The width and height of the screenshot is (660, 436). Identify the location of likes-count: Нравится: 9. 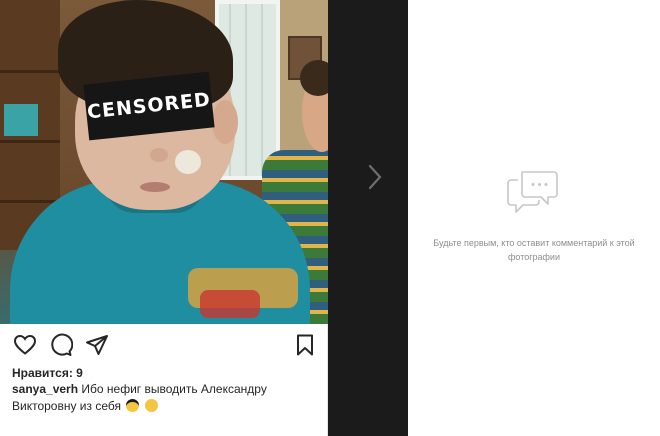
(47, 373).